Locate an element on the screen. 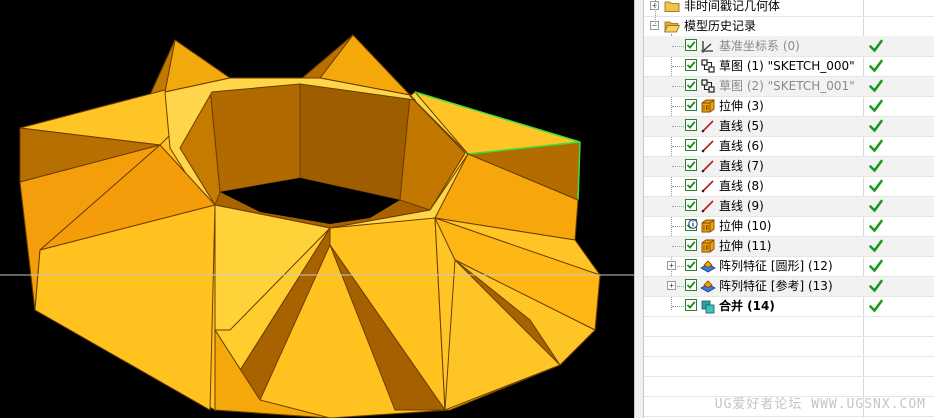 The width and height of the screenshot is (934, 418). feature-label: 草图 (2) "SKETCH_001" is located at coordinates (787, 86).